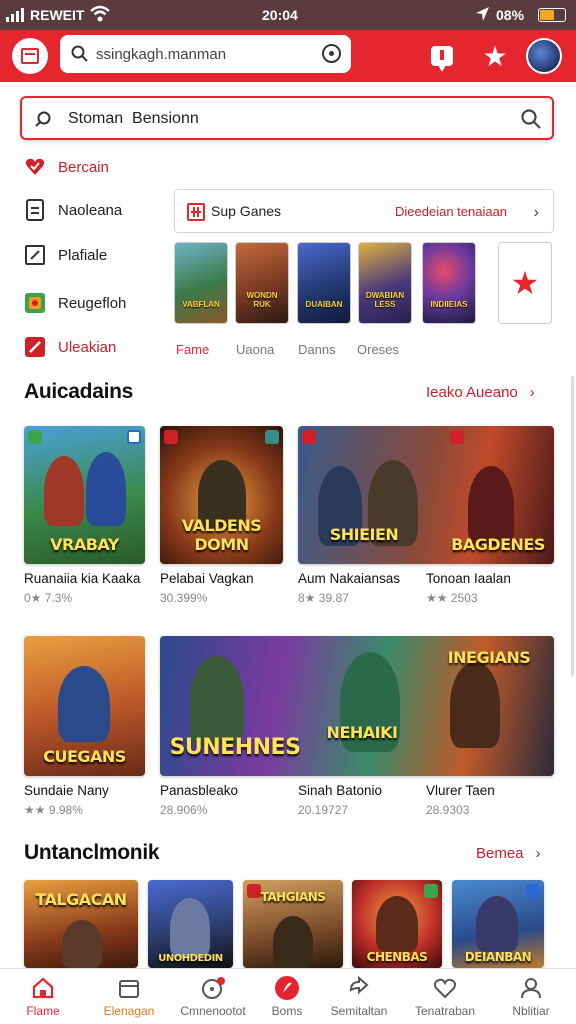 This screenshot has width=576, height=1024. Describe the element at coordinates (221, 535) in the screenshot. I see `card-title: VALDENS DOMN` at that location.